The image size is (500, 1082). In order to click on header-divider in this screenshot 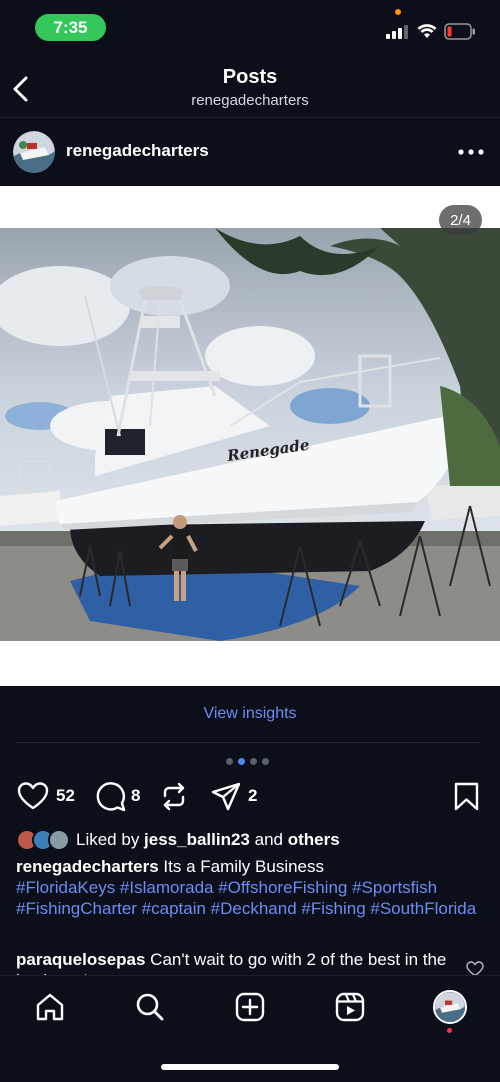, I will do `click(250, 117)`.